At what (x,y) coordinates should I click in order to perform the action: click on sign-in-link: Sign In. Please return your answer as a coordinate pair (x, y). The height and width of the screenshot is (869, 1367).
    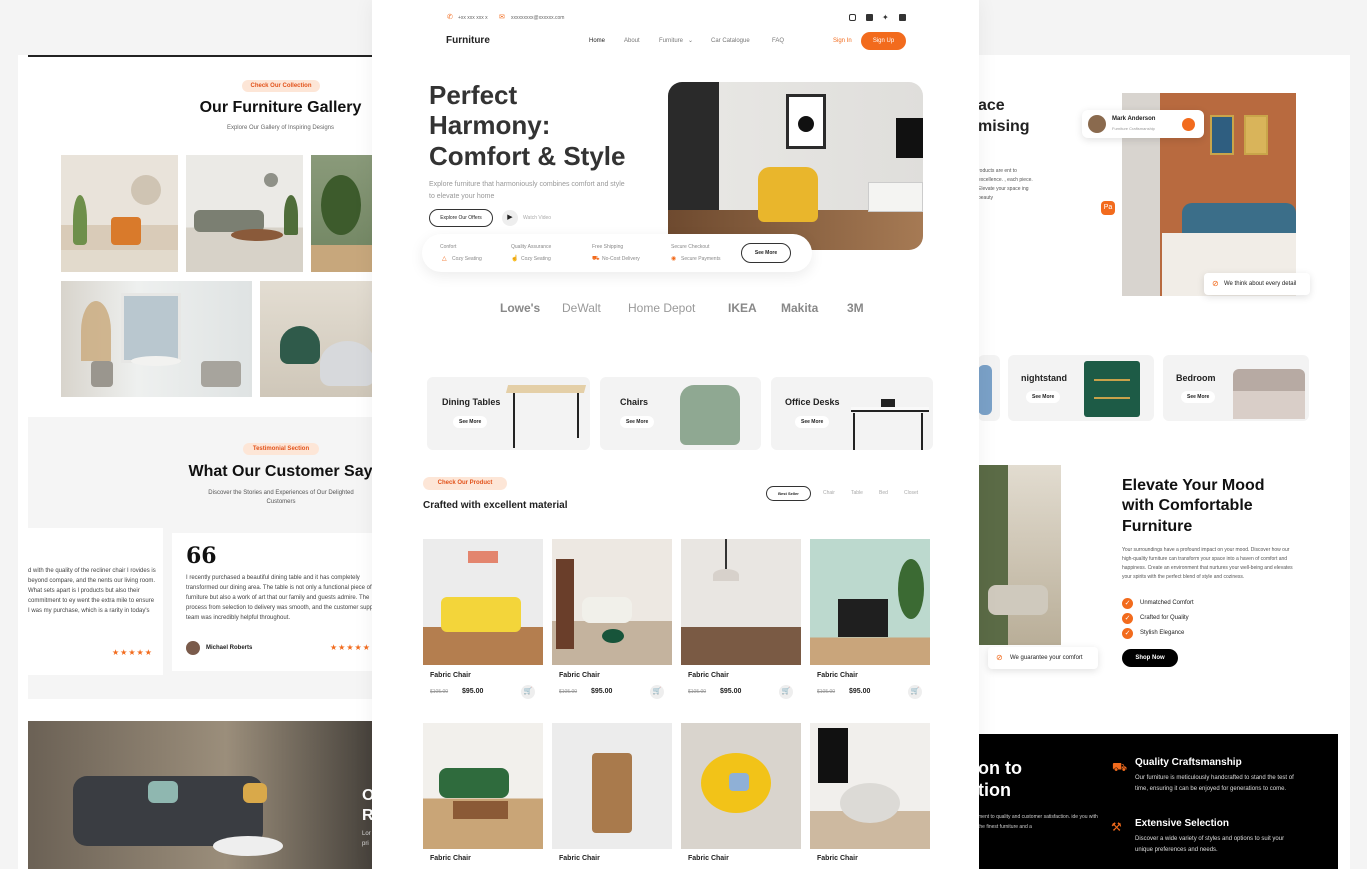
    Looking at the image, I should click on (842, 41).